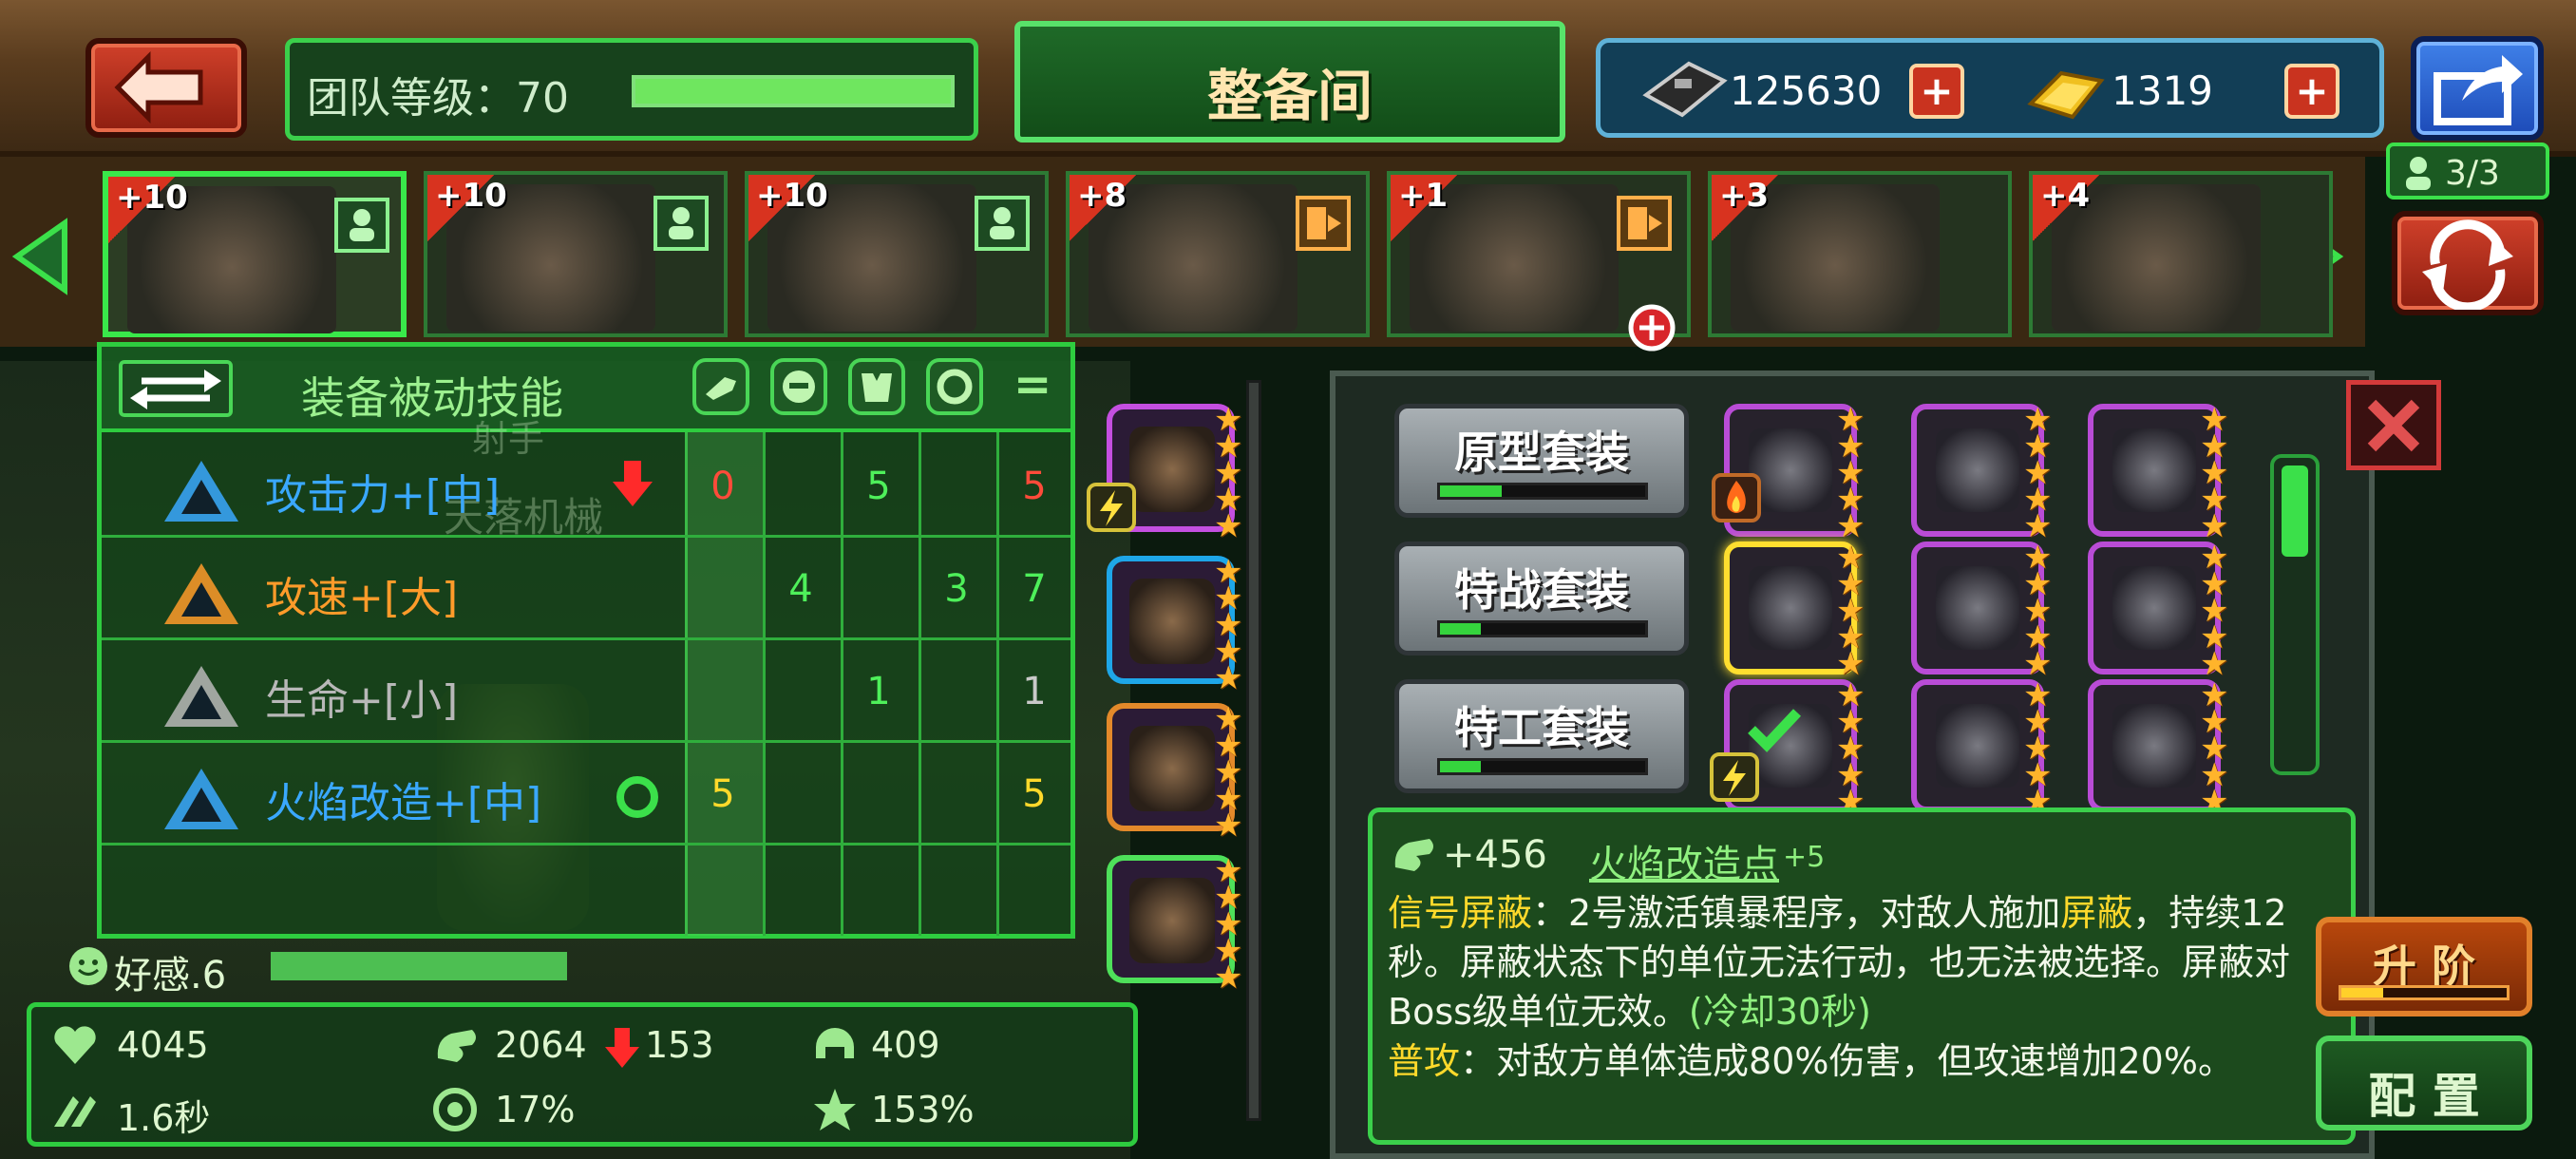  Describe the element at coordinates (2424, 992) in the screenshot. I see `upgrade-progress-bar` at that location.